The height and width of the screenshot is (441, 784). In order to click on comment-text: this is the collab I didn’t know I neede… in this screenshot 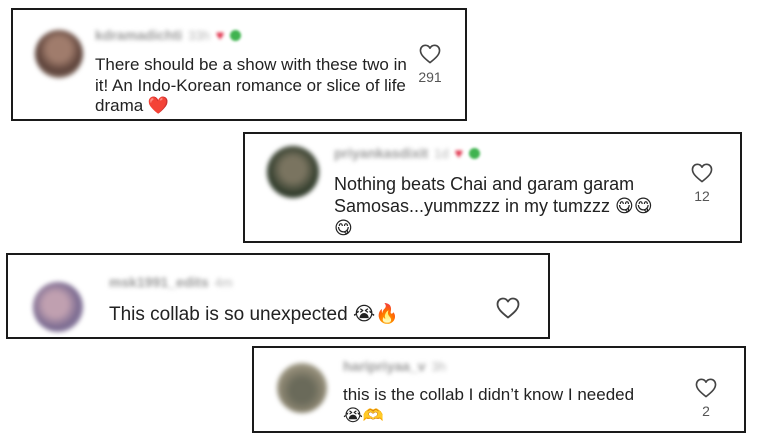, I will do `click(489, 405)`.